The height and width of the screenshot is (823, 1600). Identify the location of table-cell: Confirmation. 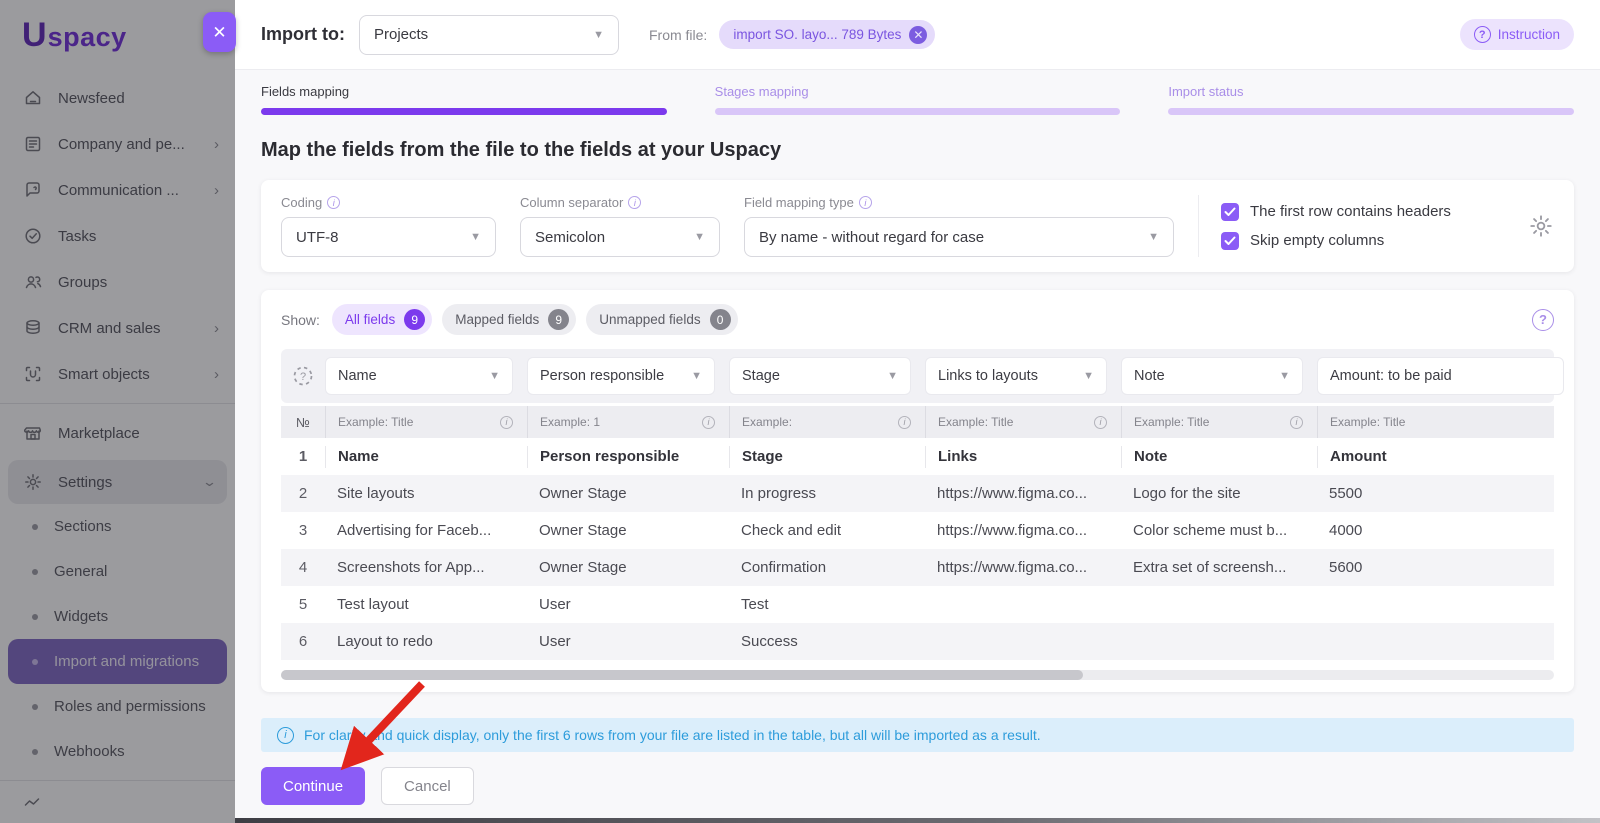
(784, 567).